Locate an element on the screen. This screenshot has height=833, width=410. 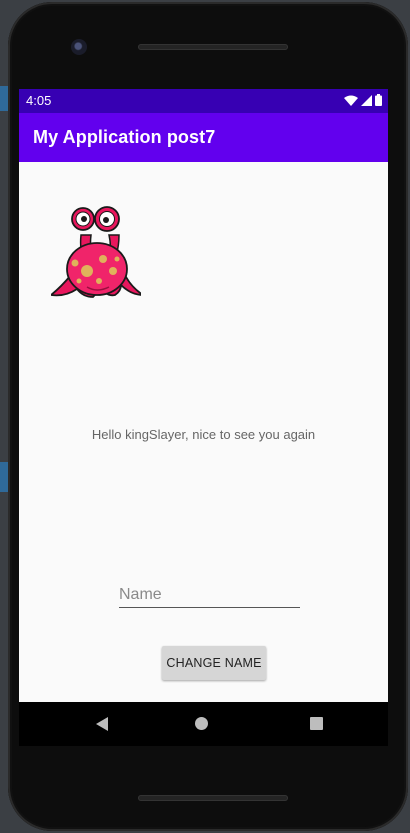
app-title: My Application post7 is located at coordinates (124, 137).